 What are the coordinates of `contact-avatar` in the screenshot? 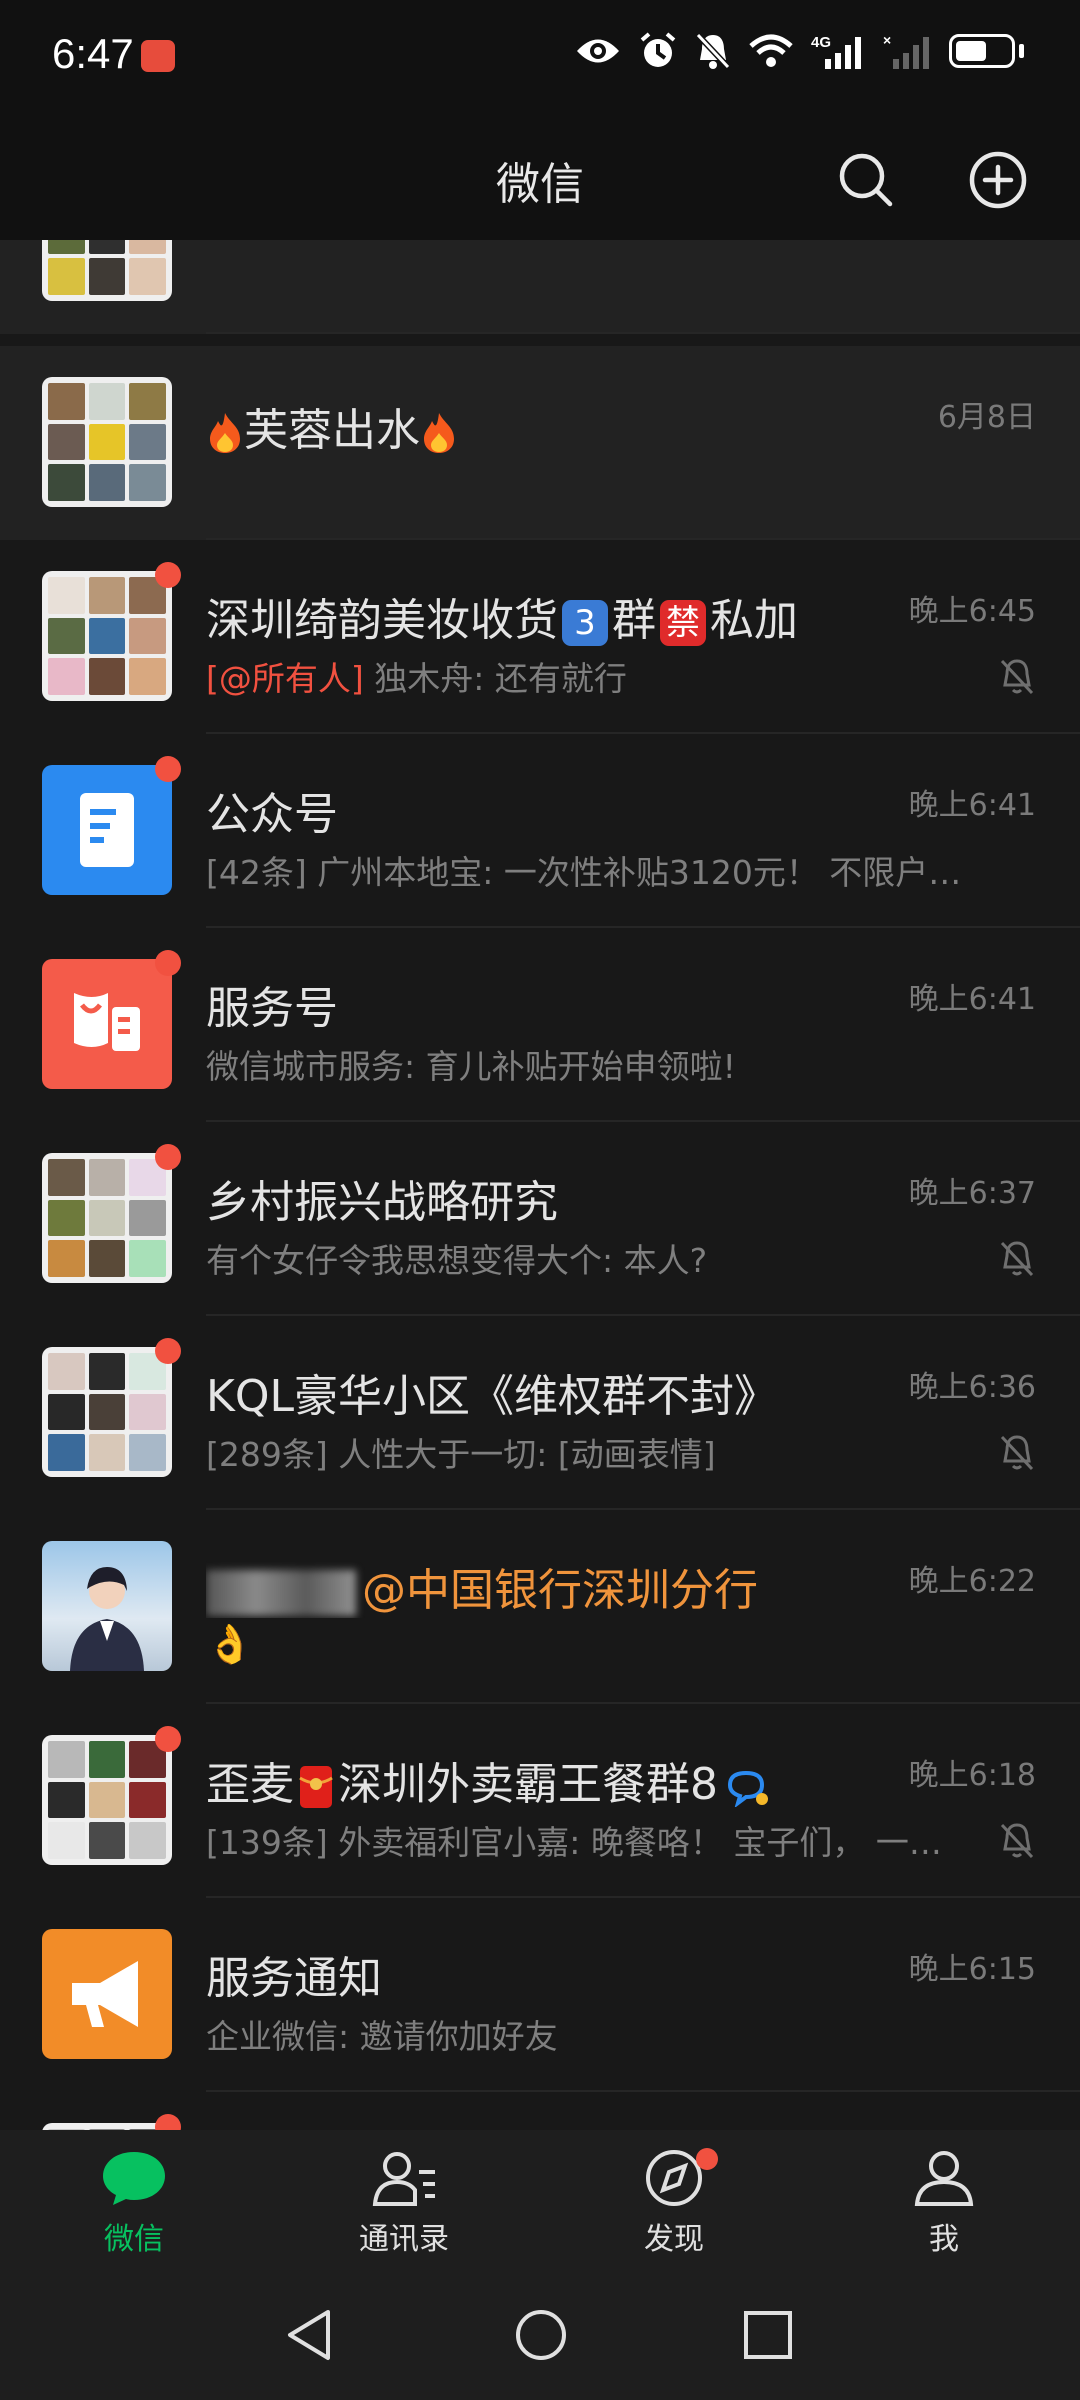 It's located at (107, 1606).